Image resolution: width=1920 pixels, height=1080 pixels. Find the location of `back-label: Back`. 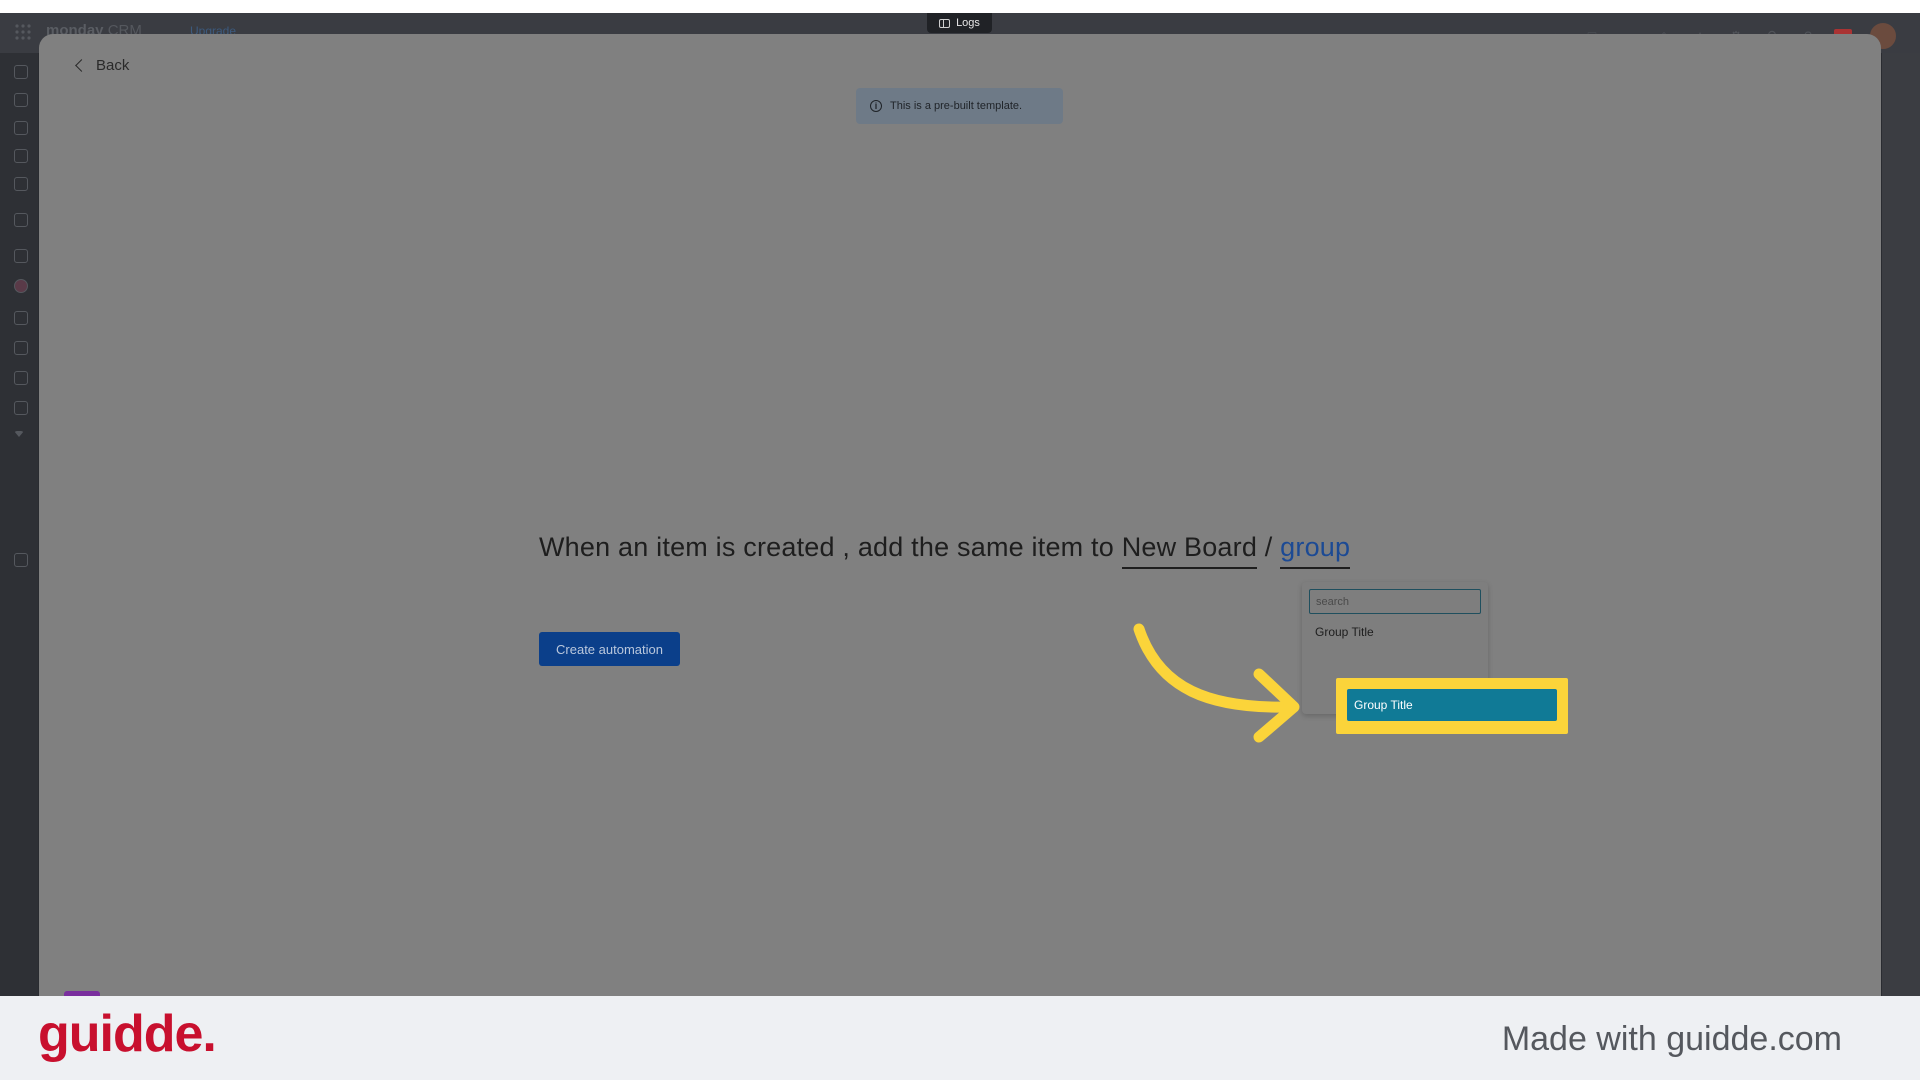

back-label: Back is located at coordinates (113, 65).